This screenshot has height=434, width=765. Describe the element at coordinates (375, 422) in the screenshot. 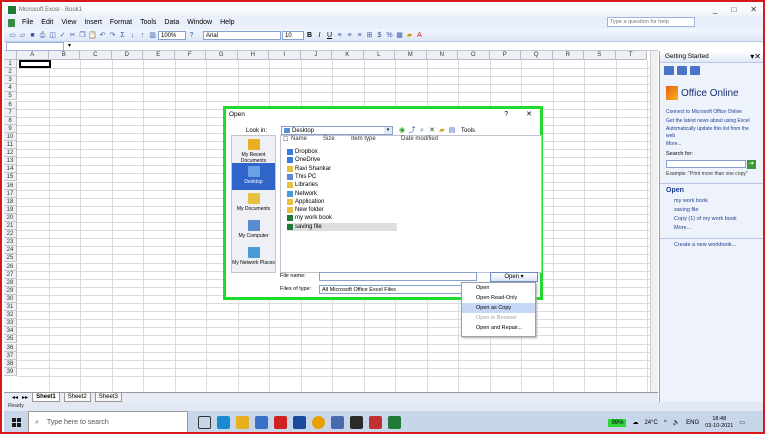

I see `app-red-icon` at that location.